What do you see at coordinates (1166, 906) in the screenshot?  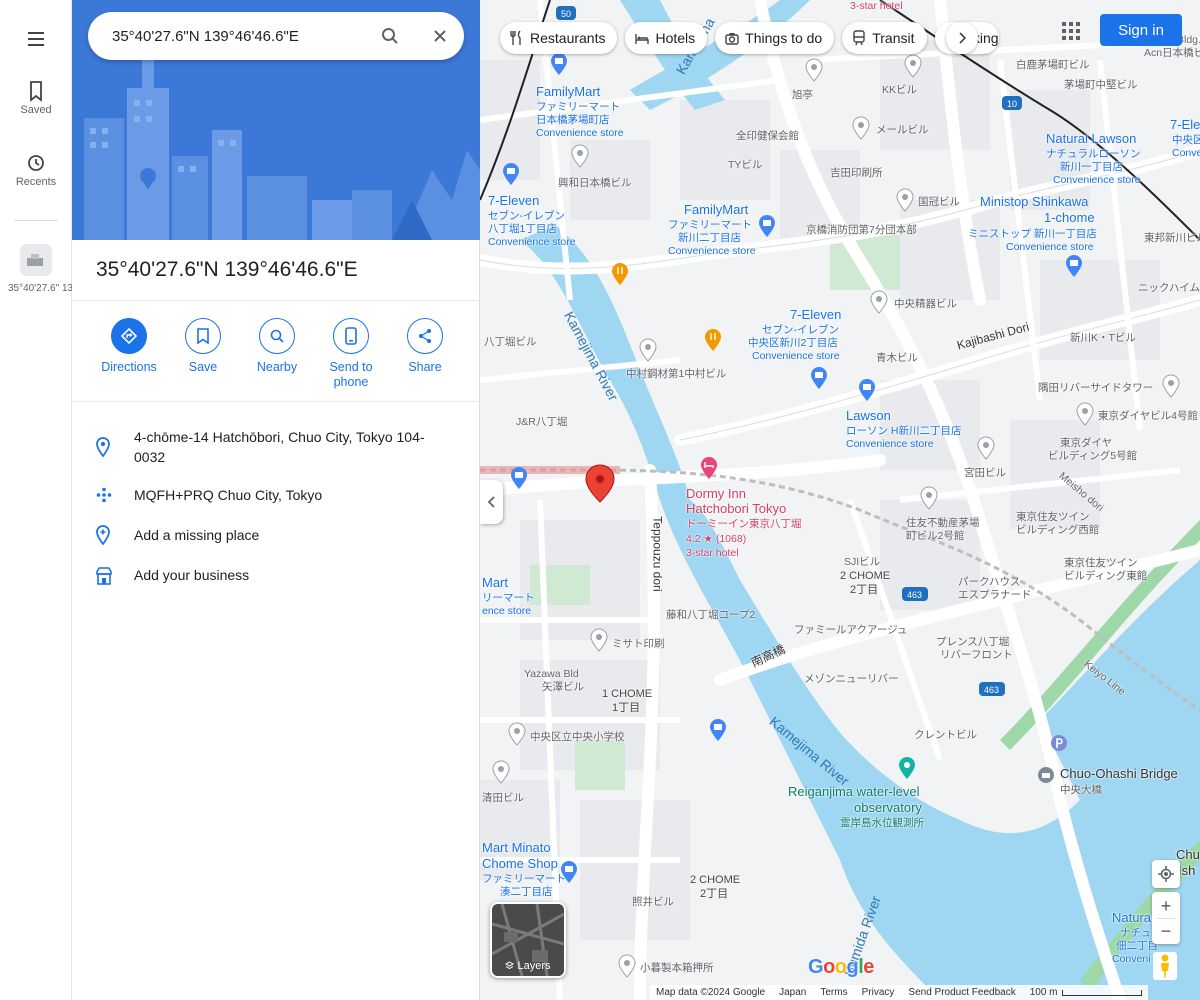 I see `zoom-in-button: +` at bounding box center [1166, 906].